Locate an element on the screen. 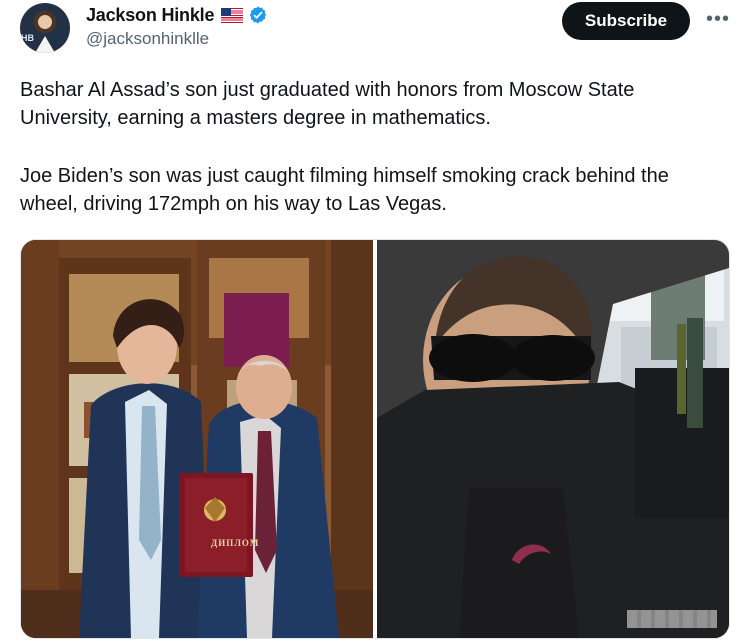 The image size is (748, 644). verified-badge-icon is located at coordinates (258, 15).